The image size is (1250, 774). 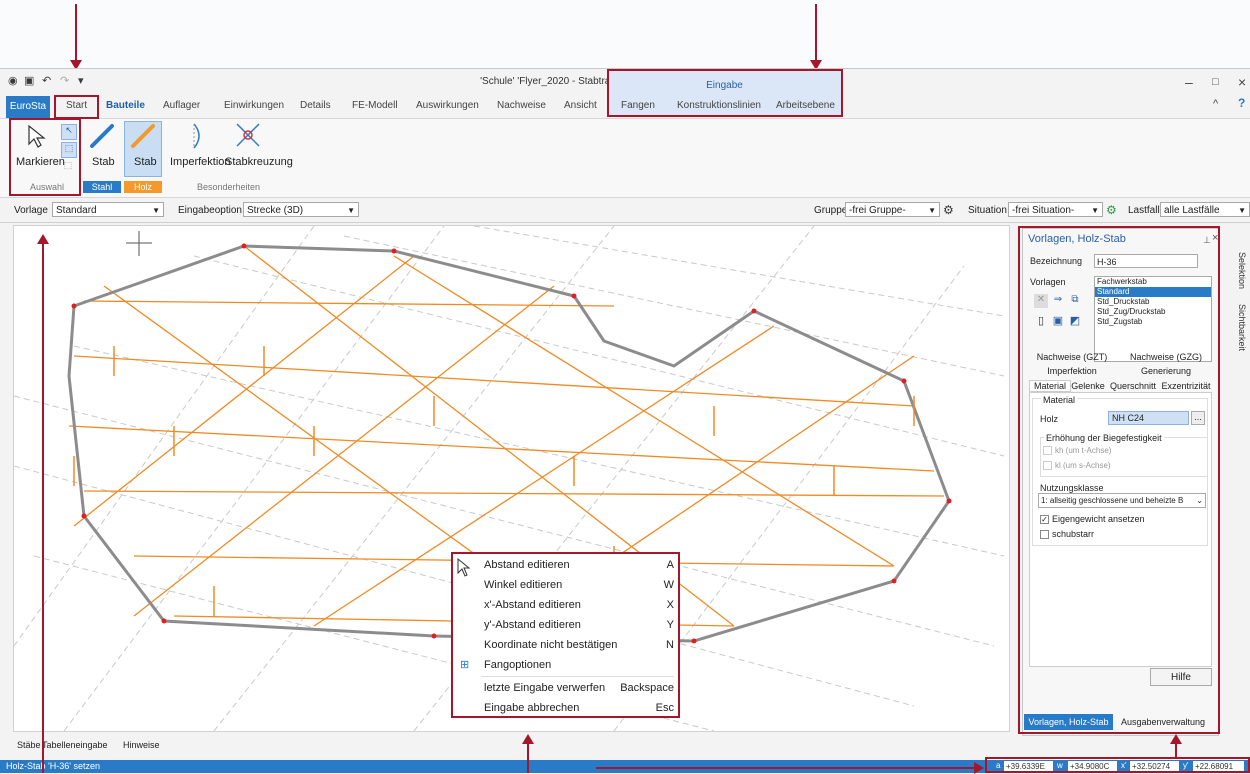 What do you see at coordinates (1055, 209) in the screenshot?
I see `situation-select: -frei Situation- ▼` at bounding box center [1055, 209].